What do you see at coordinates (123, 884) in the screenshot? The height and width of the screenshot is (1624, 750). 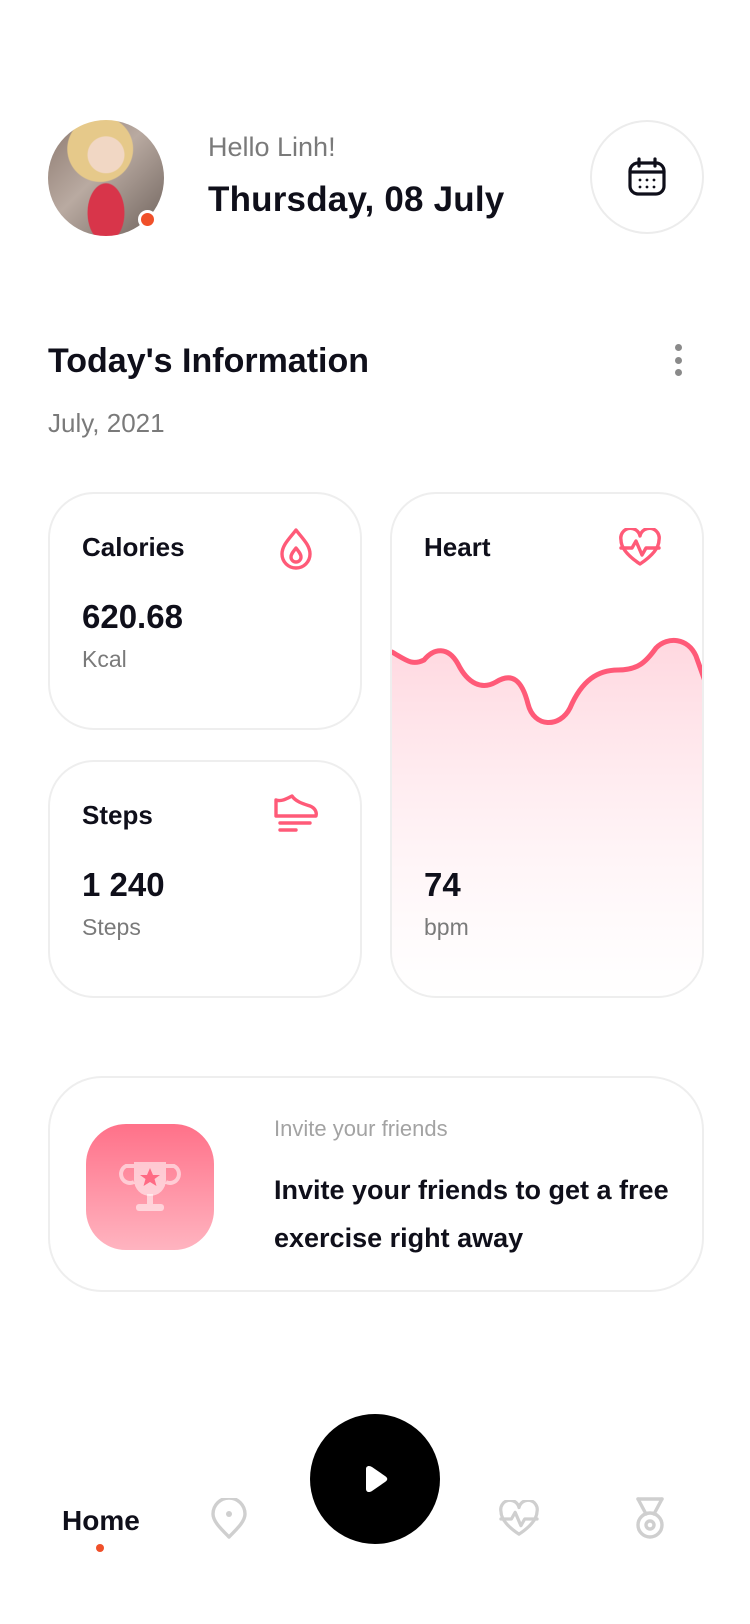 I see `steps-value: 1 240` at bounding box center [123, 884].